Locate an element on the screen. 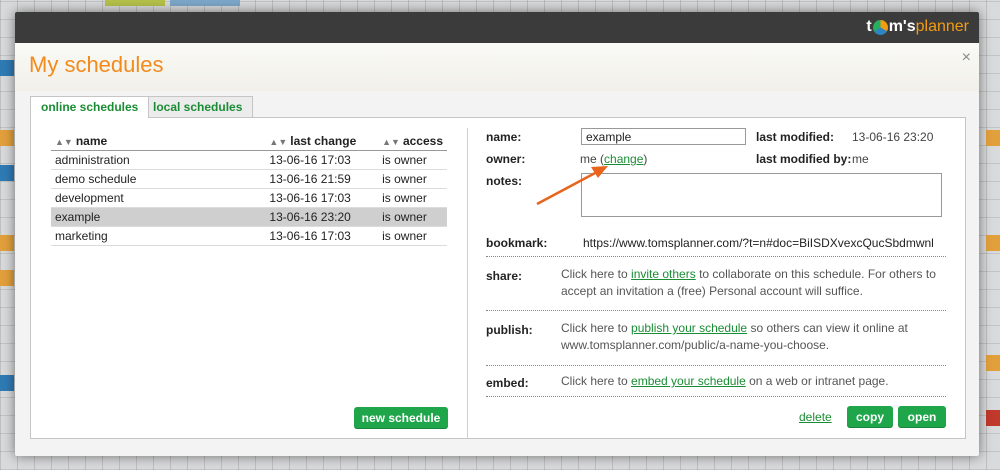 This screenshot has width=1000, height=470. tab-online-schedules: online schedules is located at coordinates (90, 107).